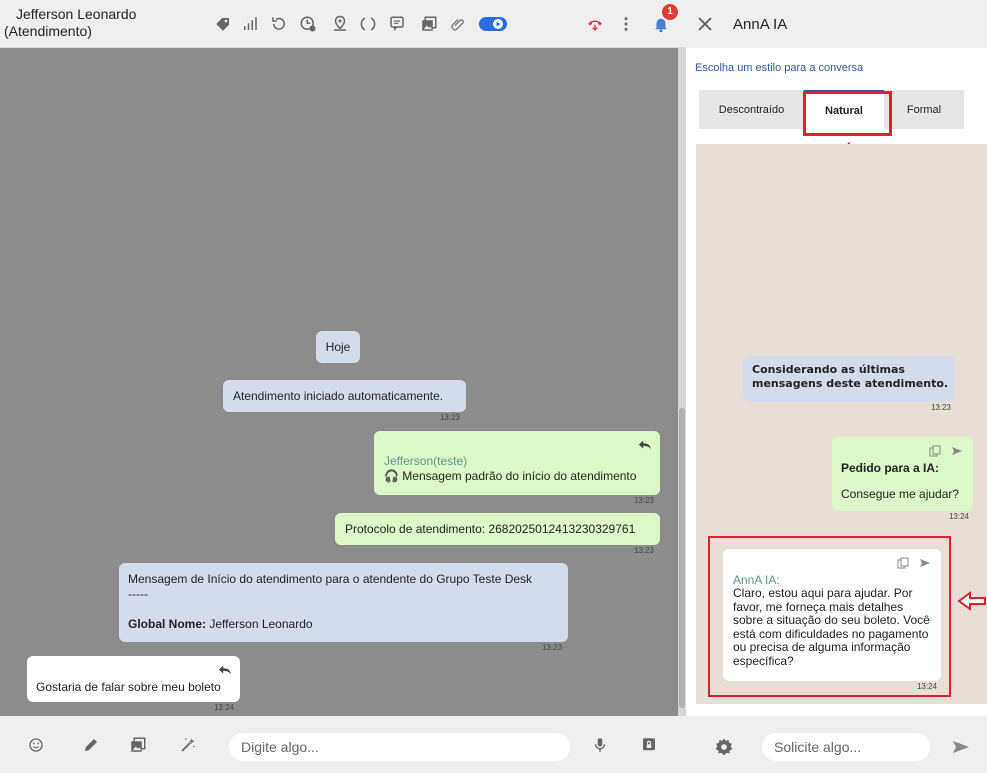  I want to click on transfer-icon, so click(368, 24).